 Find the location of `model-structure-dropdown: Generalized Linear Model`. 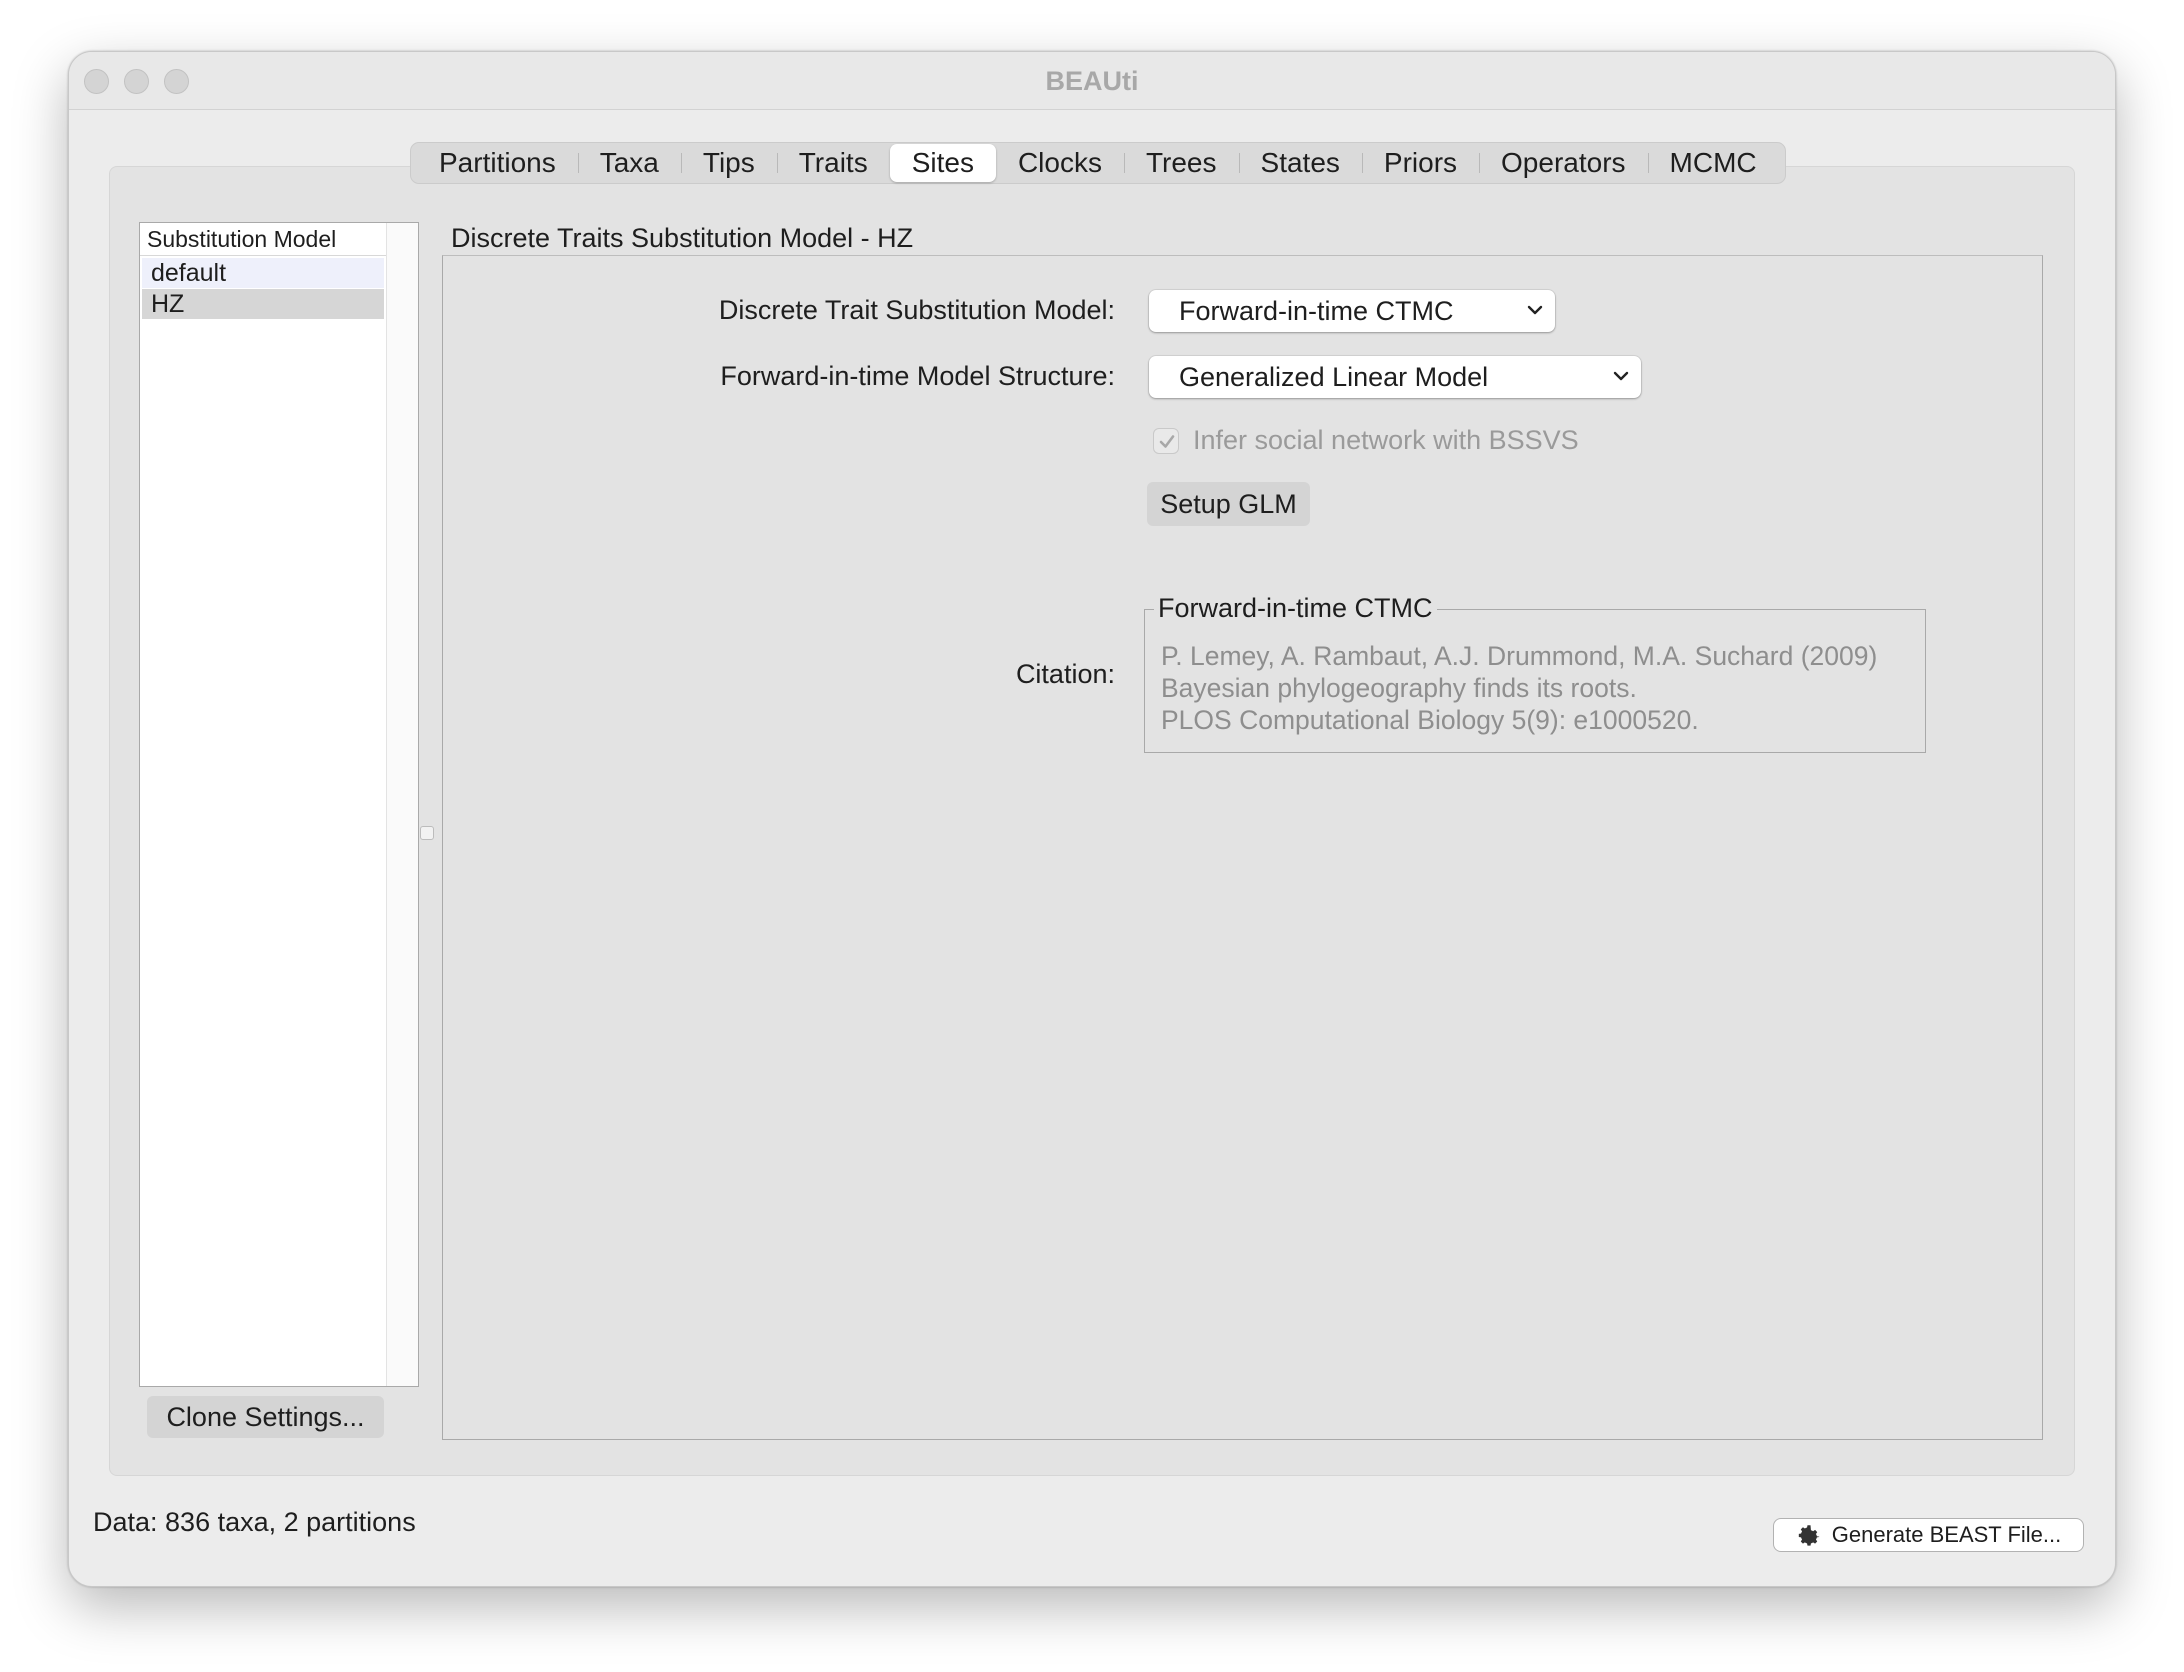

model-structure-dropdown: Generalized Linear Model is located at coordinates (1395, 377).